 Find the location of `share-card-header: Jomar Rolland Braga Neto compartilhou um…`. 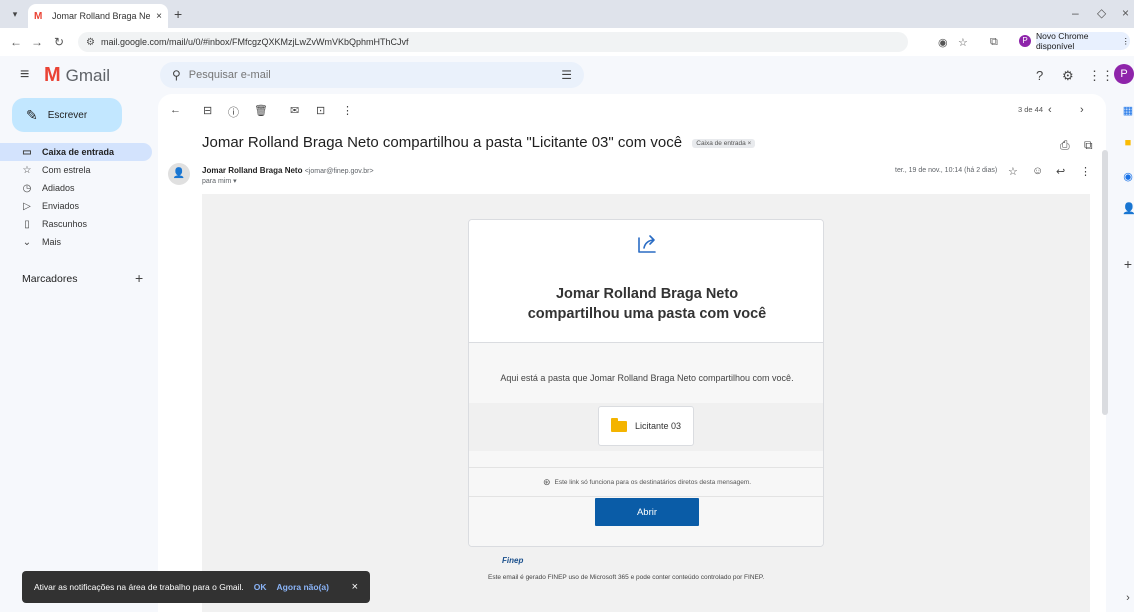

share-card-header: Jomar Rolland Braga Neto compartilhou um… is located at coordinates (646, 281).